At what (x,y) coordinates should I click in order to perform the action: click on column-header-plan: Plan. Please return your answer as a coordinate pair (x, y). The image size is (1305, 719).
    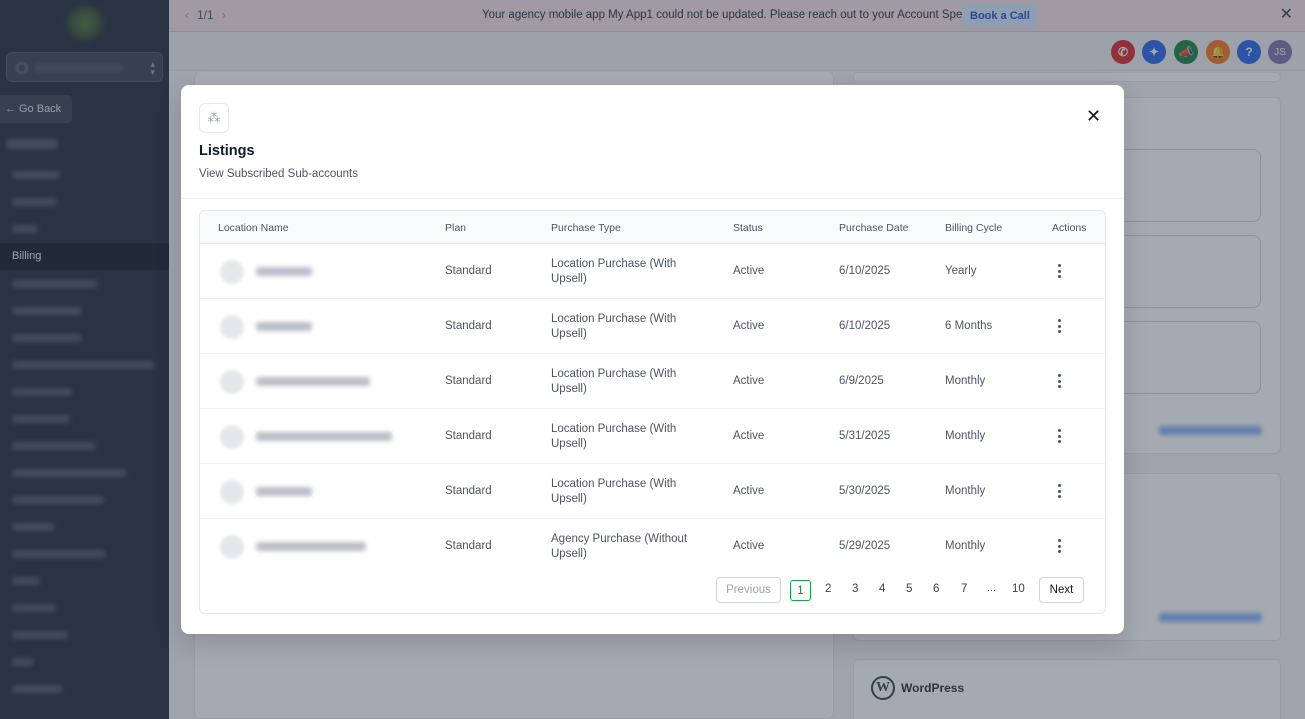
    Looking at the image, I should click on (456, 228).